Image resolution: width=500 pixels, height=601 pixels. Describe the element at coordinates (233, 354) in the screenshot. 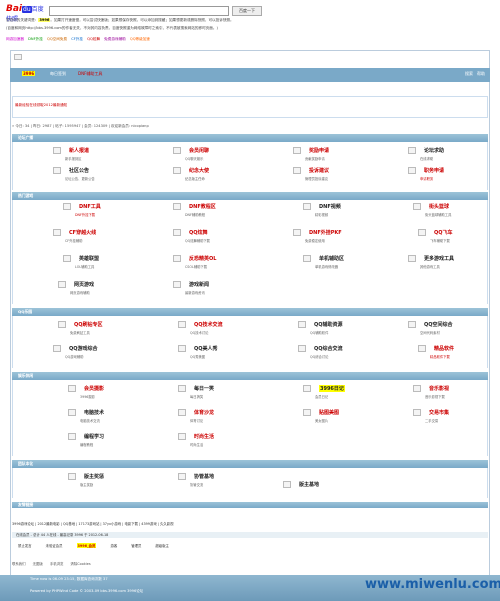

I see `forum-cell: QQ美人秀 QQ秀美图` at that location.